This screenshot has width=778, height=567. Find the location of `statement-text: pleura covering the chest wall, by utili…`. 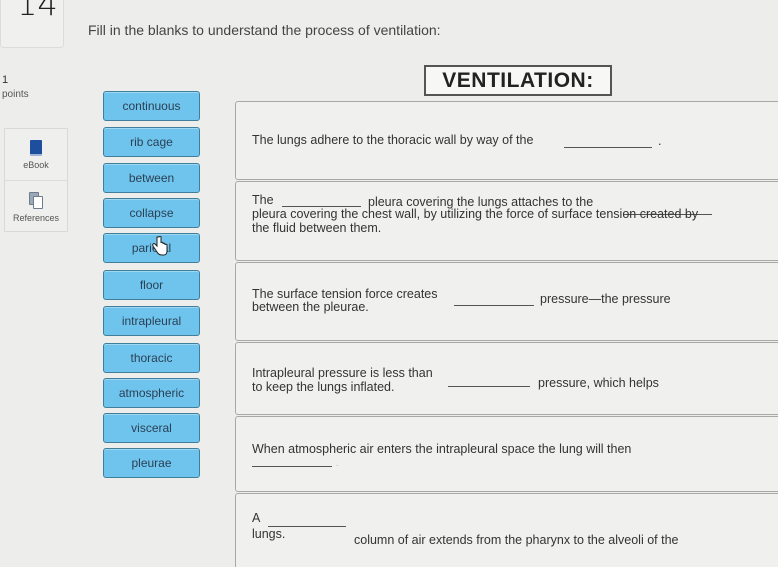

statement-text: pleura covering the chest wall, by utili… is located at coordinates (475, 214).